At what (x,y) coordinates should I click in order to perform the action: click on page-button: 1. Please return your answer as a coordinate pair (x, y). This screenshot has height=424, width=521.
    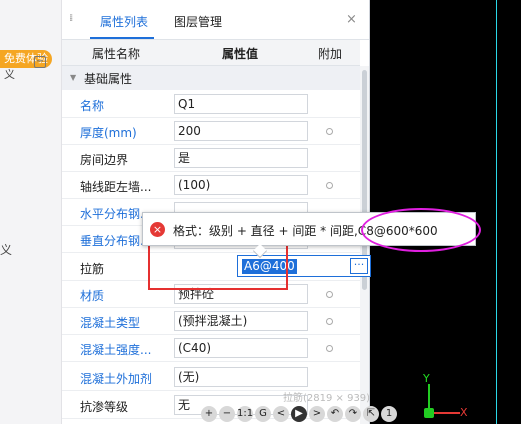
    Looking at the image, I should click on (389, 414).